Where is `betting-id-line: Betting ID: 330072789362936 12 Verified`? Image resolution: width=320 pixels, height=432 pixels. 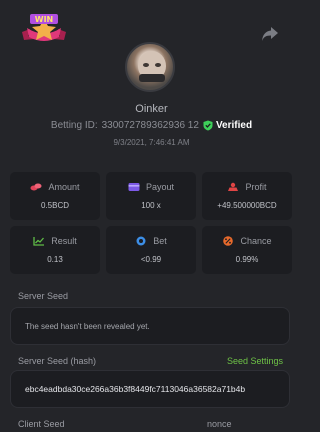 betting-id-line: Betting ID: 330072789362936 12 Verified is located at coordinates (151, 125).